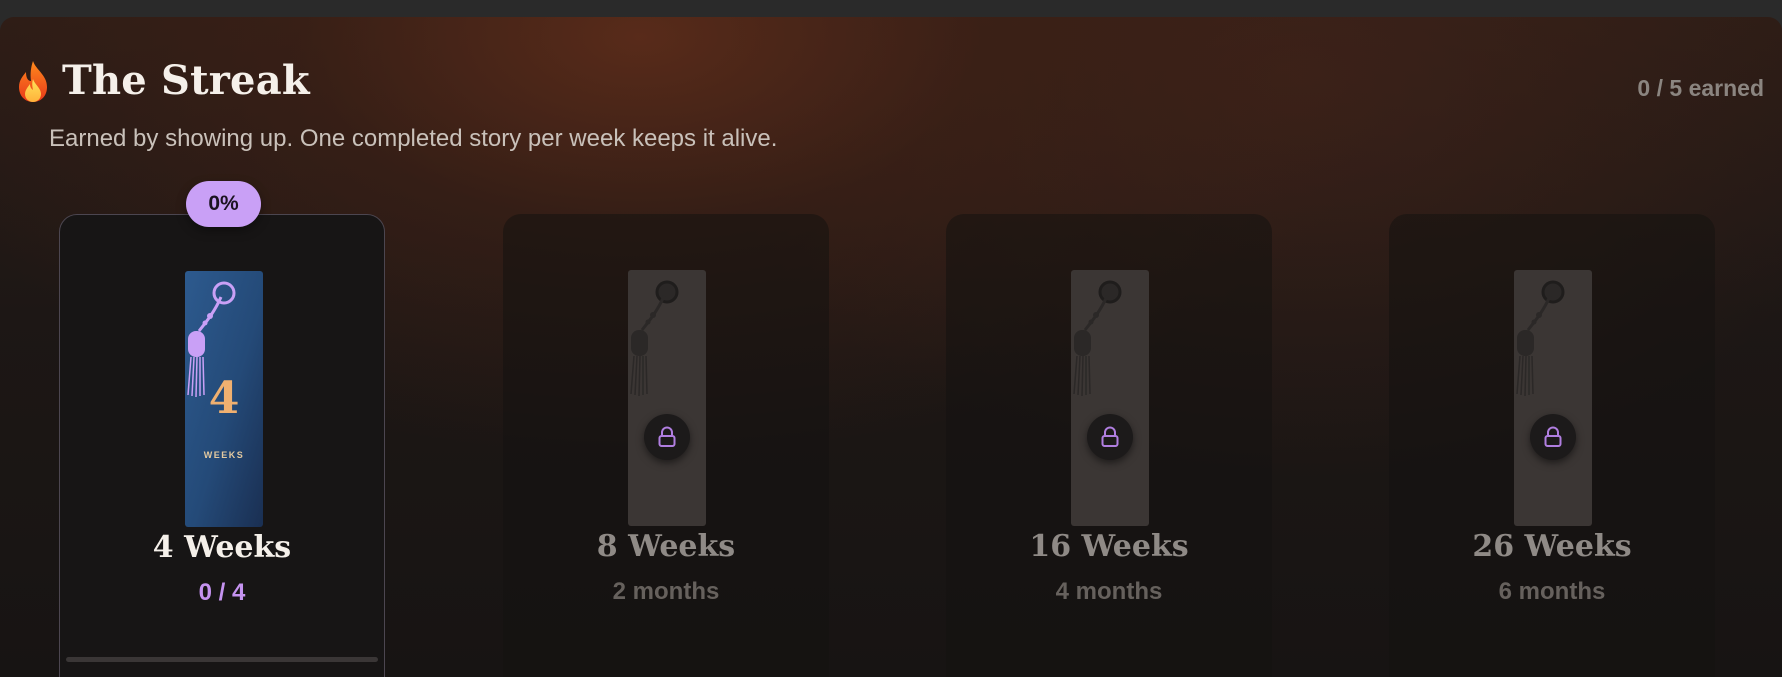 The width and height of the screenshot is (1782, 677). I want to click on badge-card-8-weeks: 8 Weeks 2 months, so click(666, 445).